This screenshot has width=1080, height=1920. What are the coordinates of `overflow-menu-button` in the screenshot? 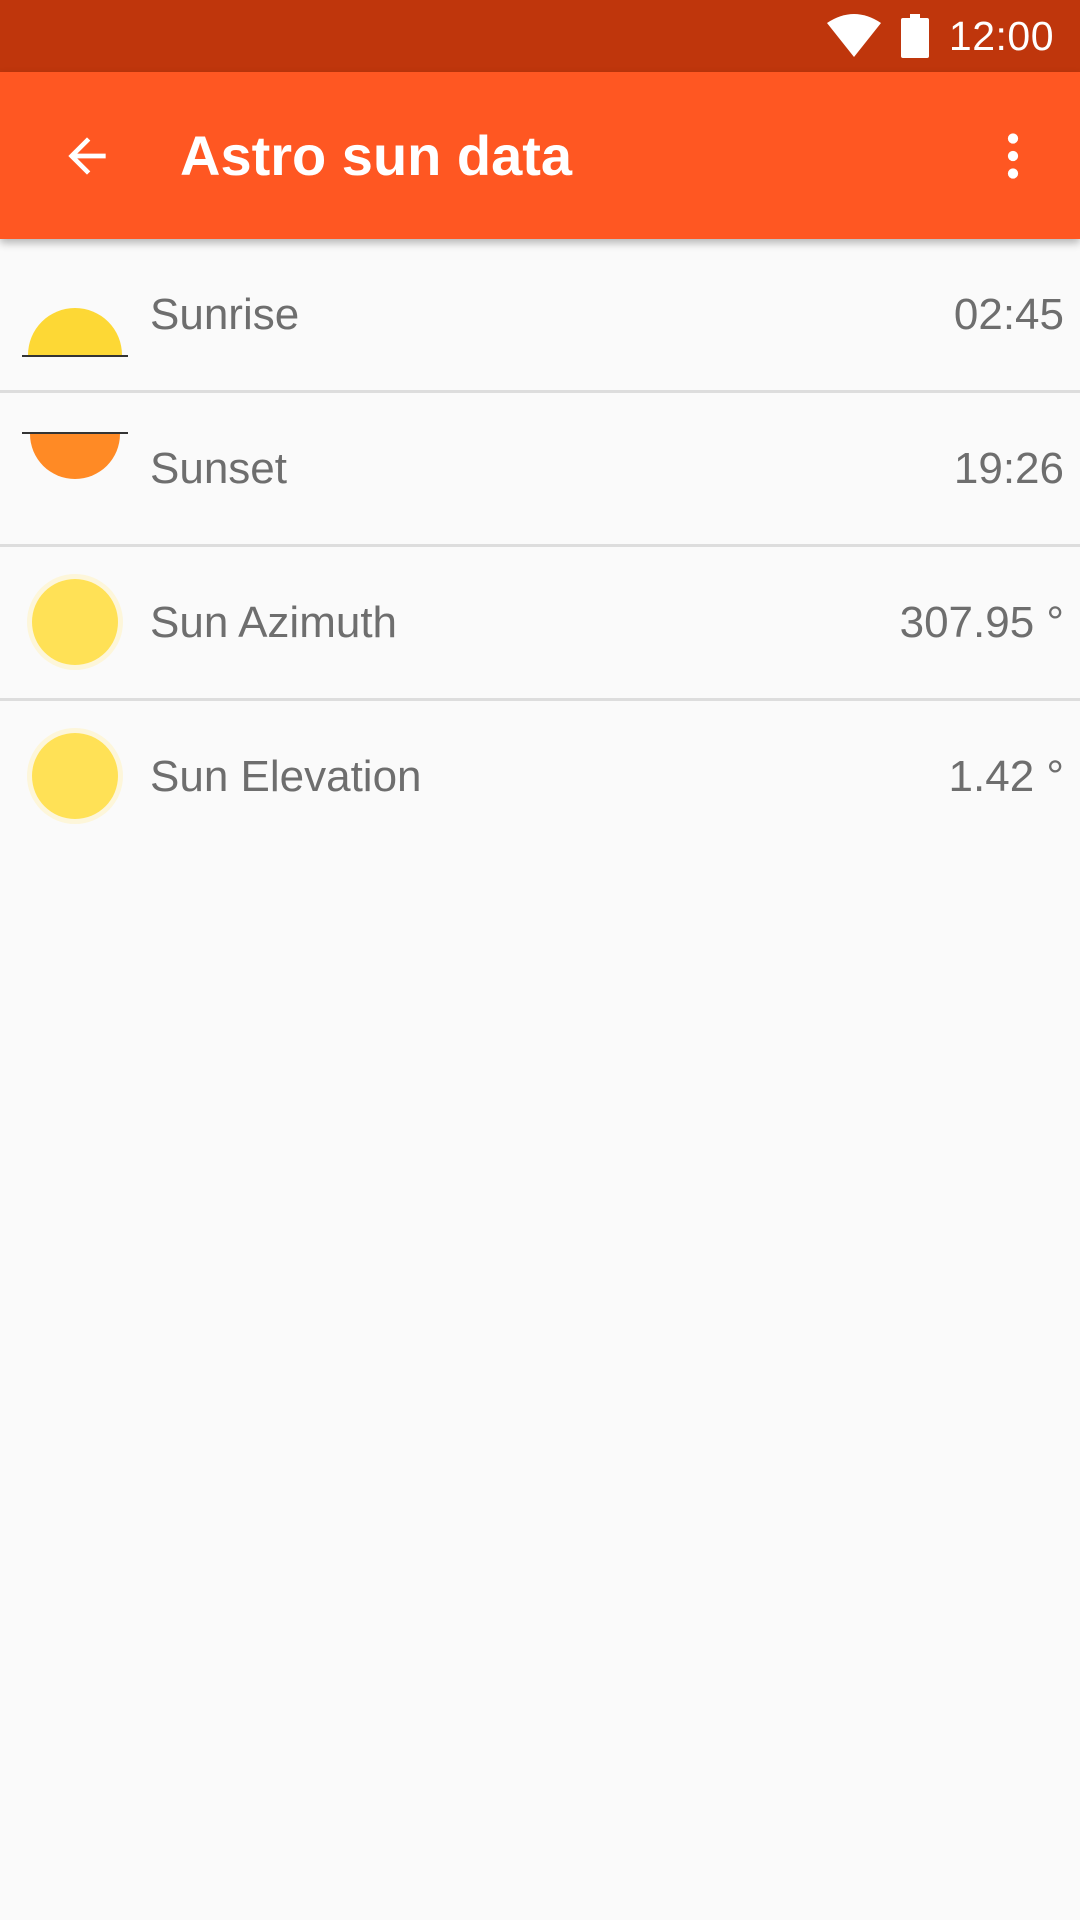 It's located at (1013, 156).